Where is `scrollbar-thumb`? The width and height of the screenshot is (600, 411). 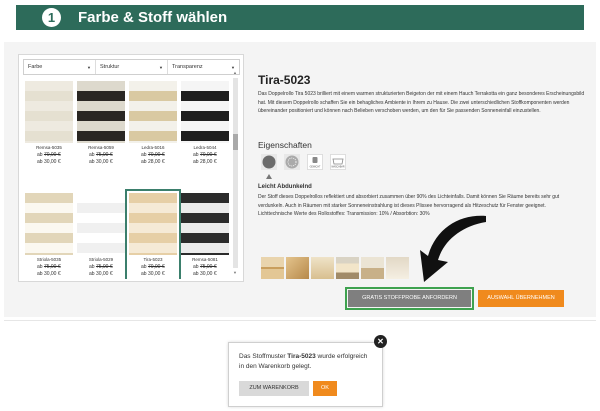 scrollbar-thumb is located at coordinates (235, 142).